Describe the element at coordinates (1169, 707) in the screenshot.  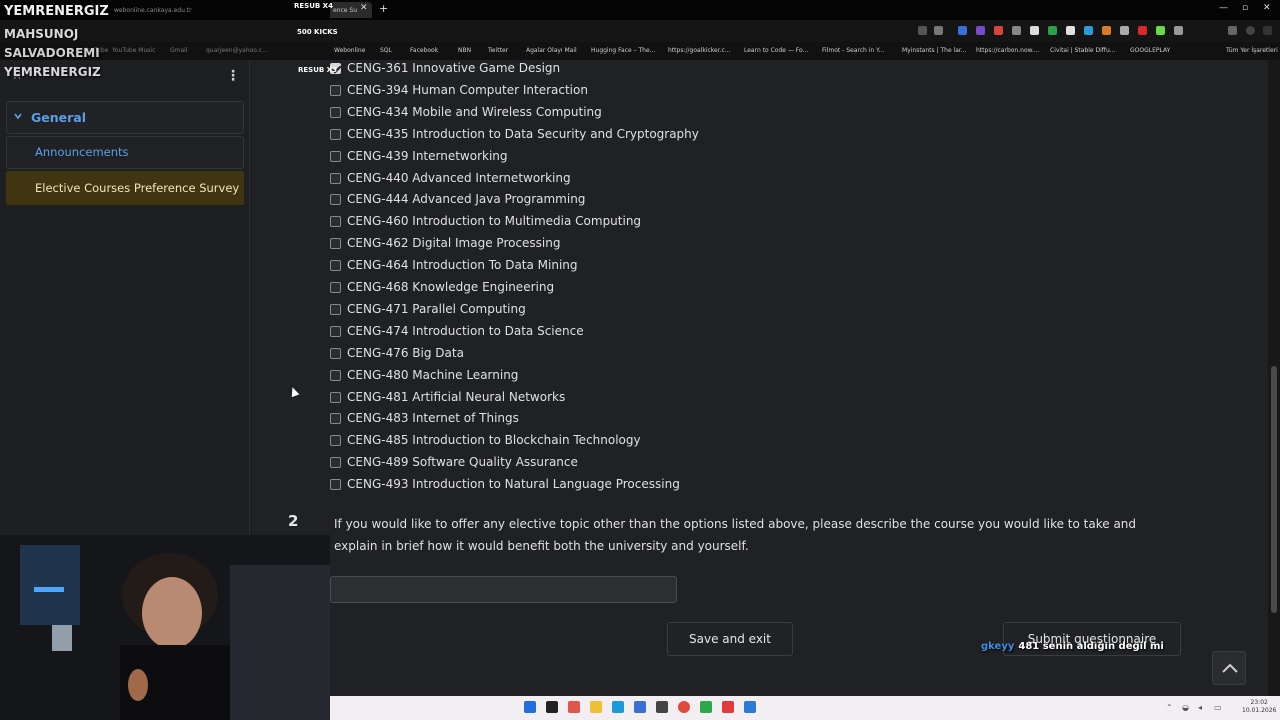
I see `tray-chevron-icon: ⌃` at that location.